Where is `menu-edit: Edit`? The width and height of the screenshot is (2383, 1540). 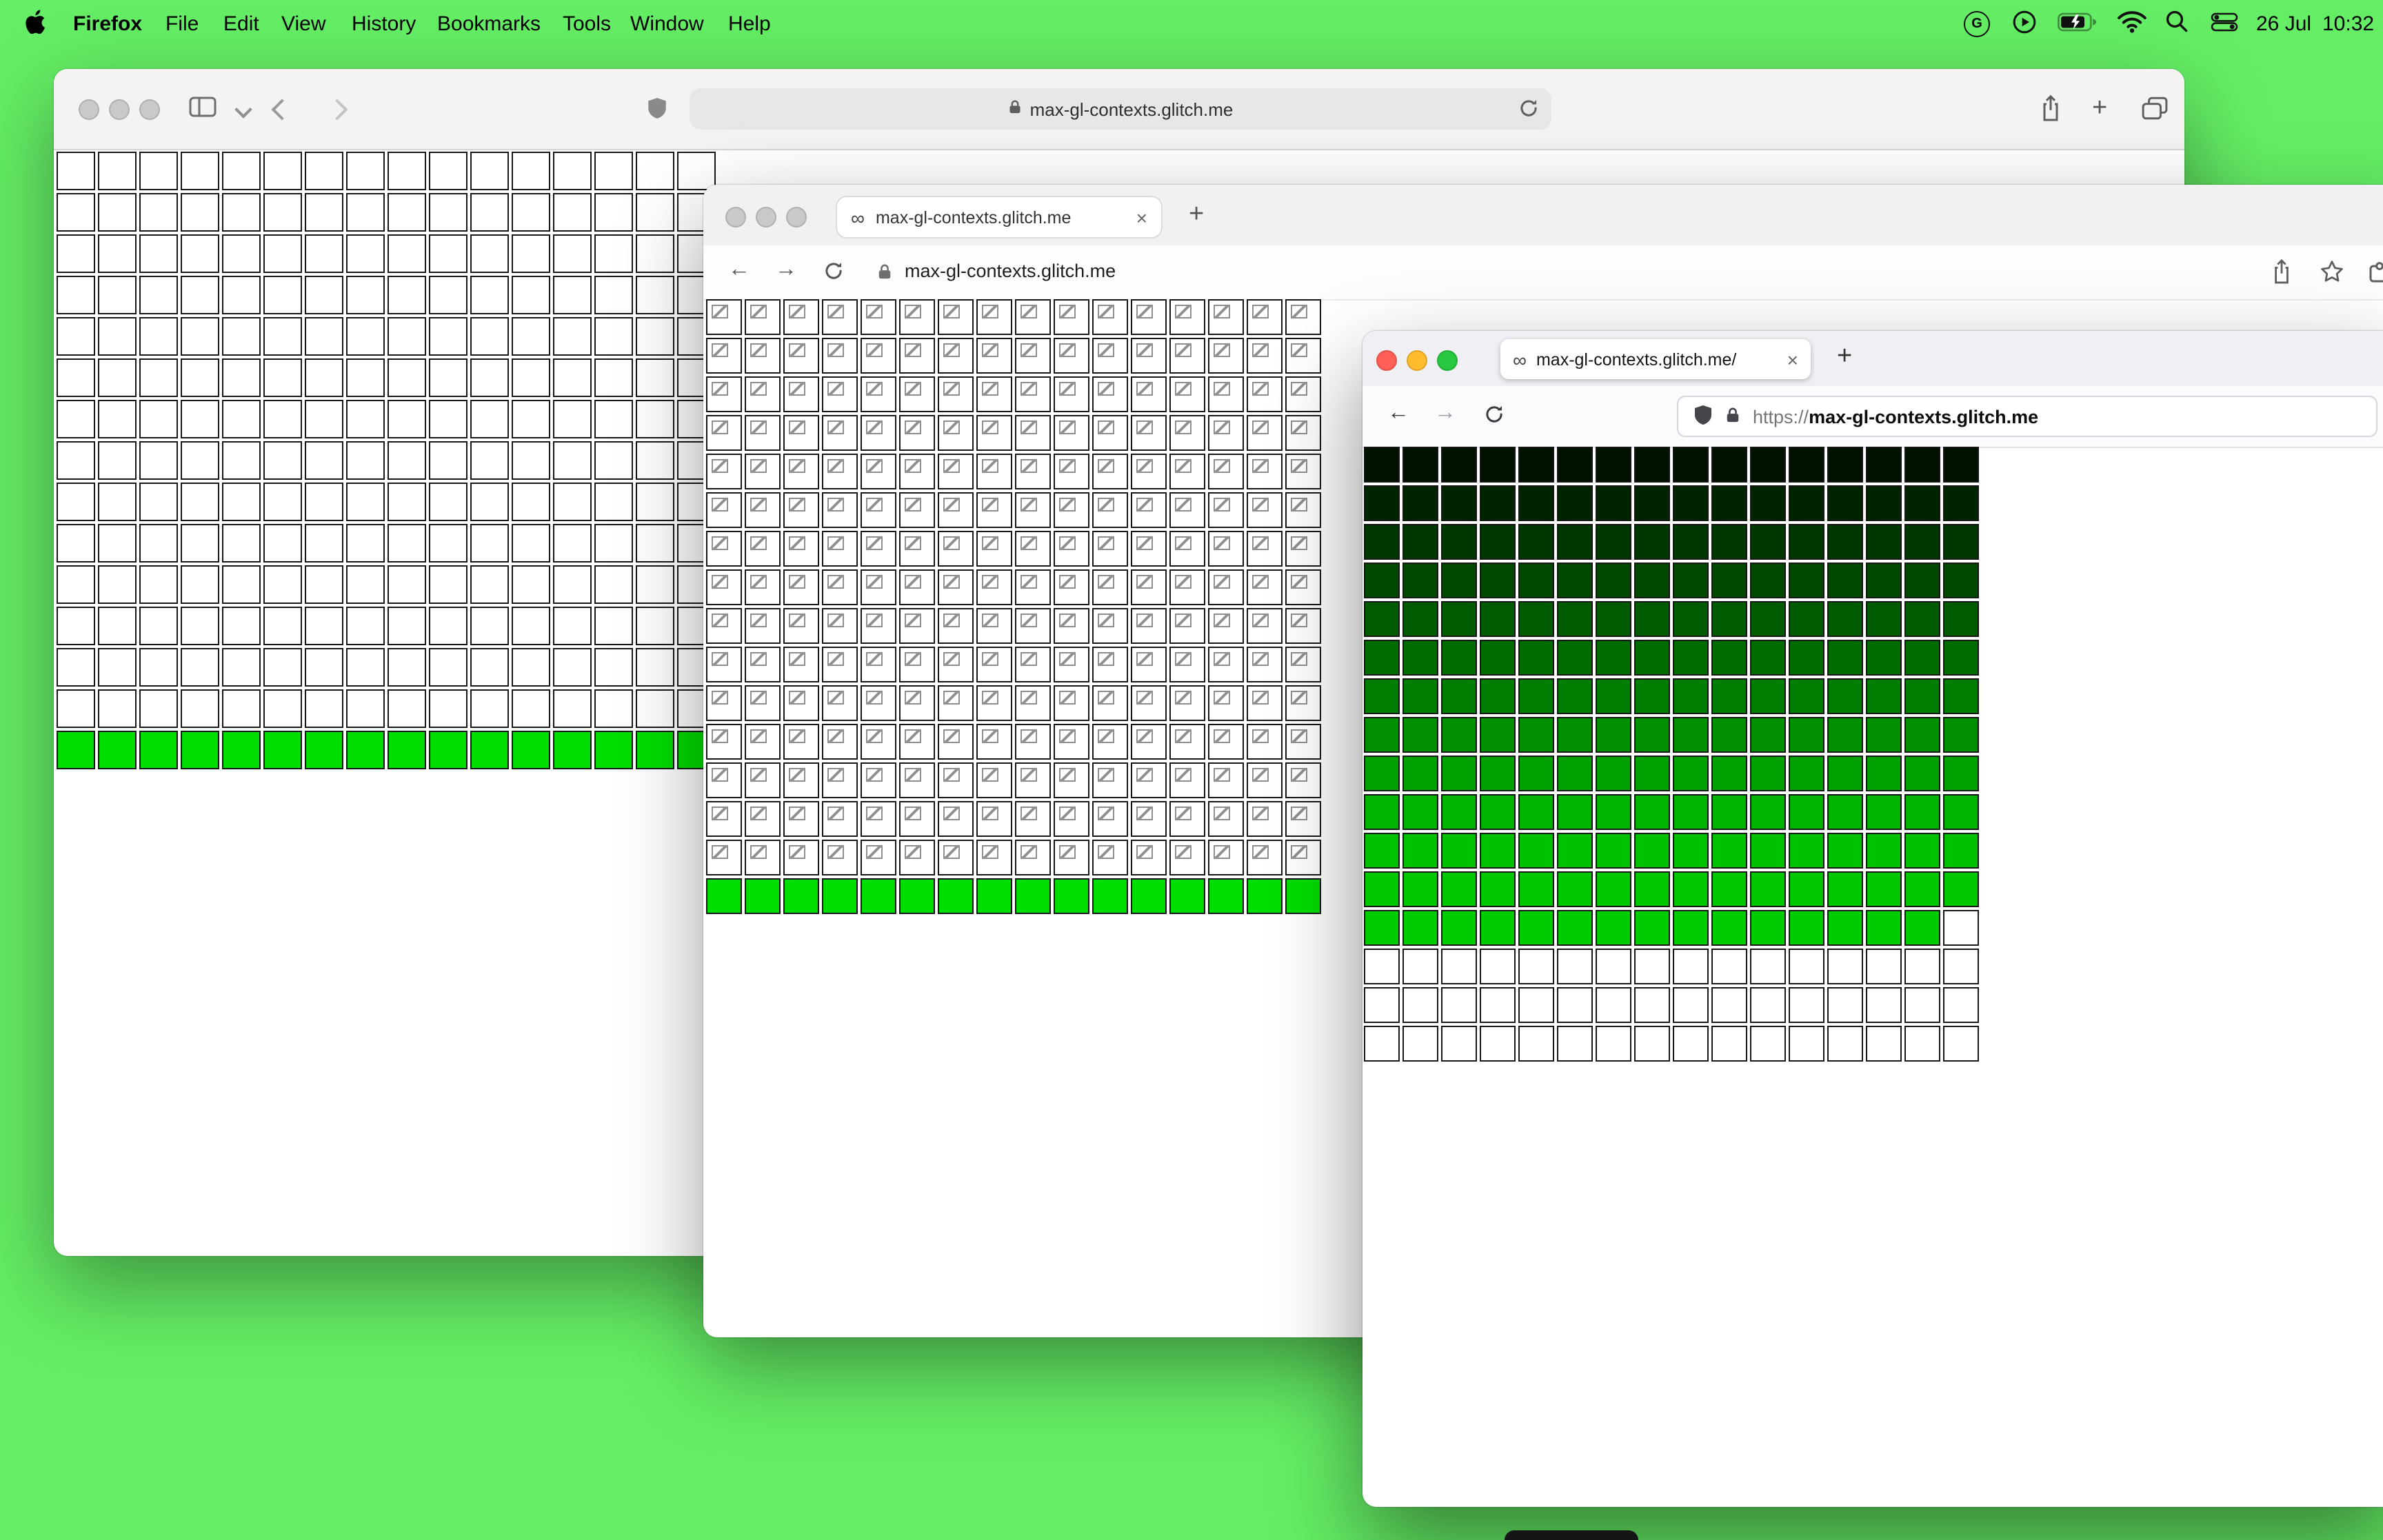
menu-edit: Edit is located at coordinates (241, 24).